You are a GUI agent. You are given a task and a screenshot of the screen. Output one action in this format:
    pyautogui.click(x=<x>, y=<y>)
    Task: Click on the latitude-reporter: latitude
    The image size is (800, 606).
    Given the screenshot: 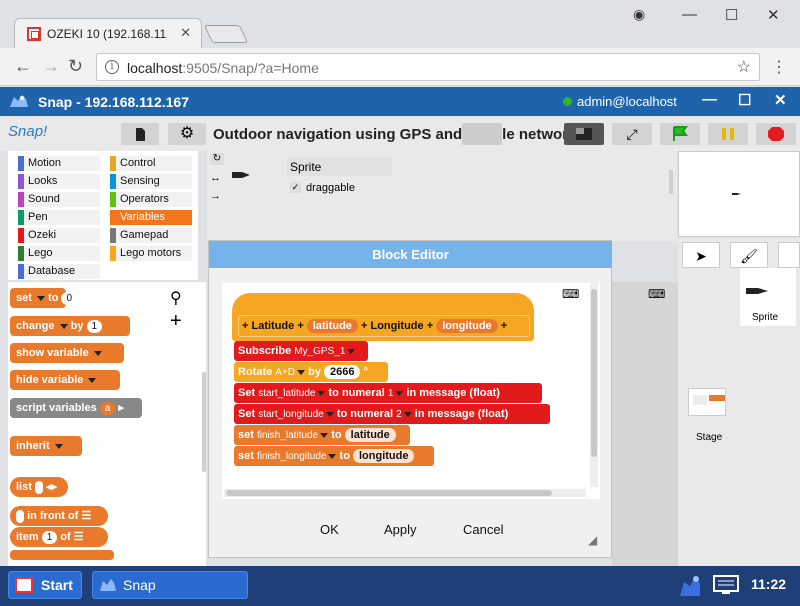 What is the action you would take?
    pyautogui.click(x=370, y=435)
    